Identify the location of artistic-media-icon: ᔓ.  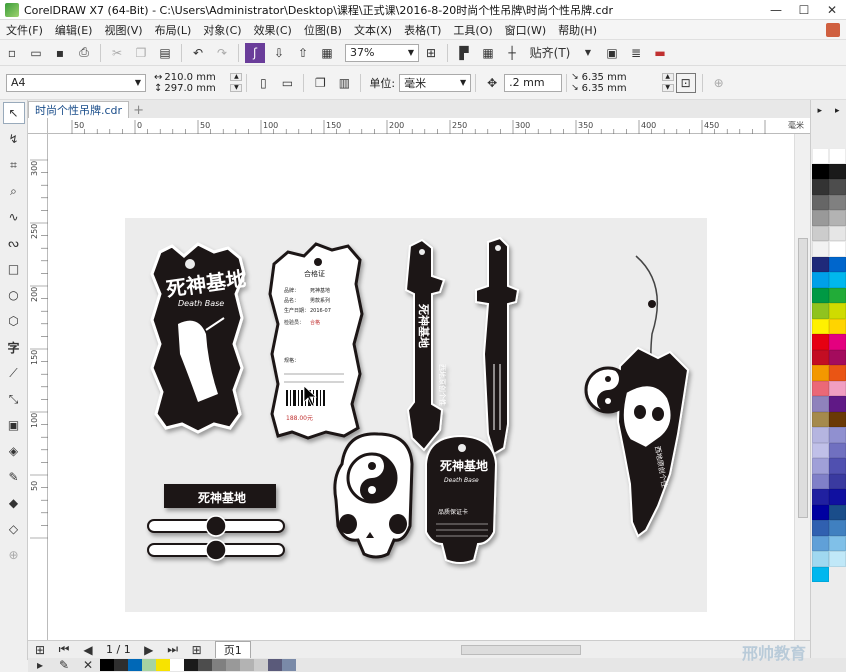
(14, 243).